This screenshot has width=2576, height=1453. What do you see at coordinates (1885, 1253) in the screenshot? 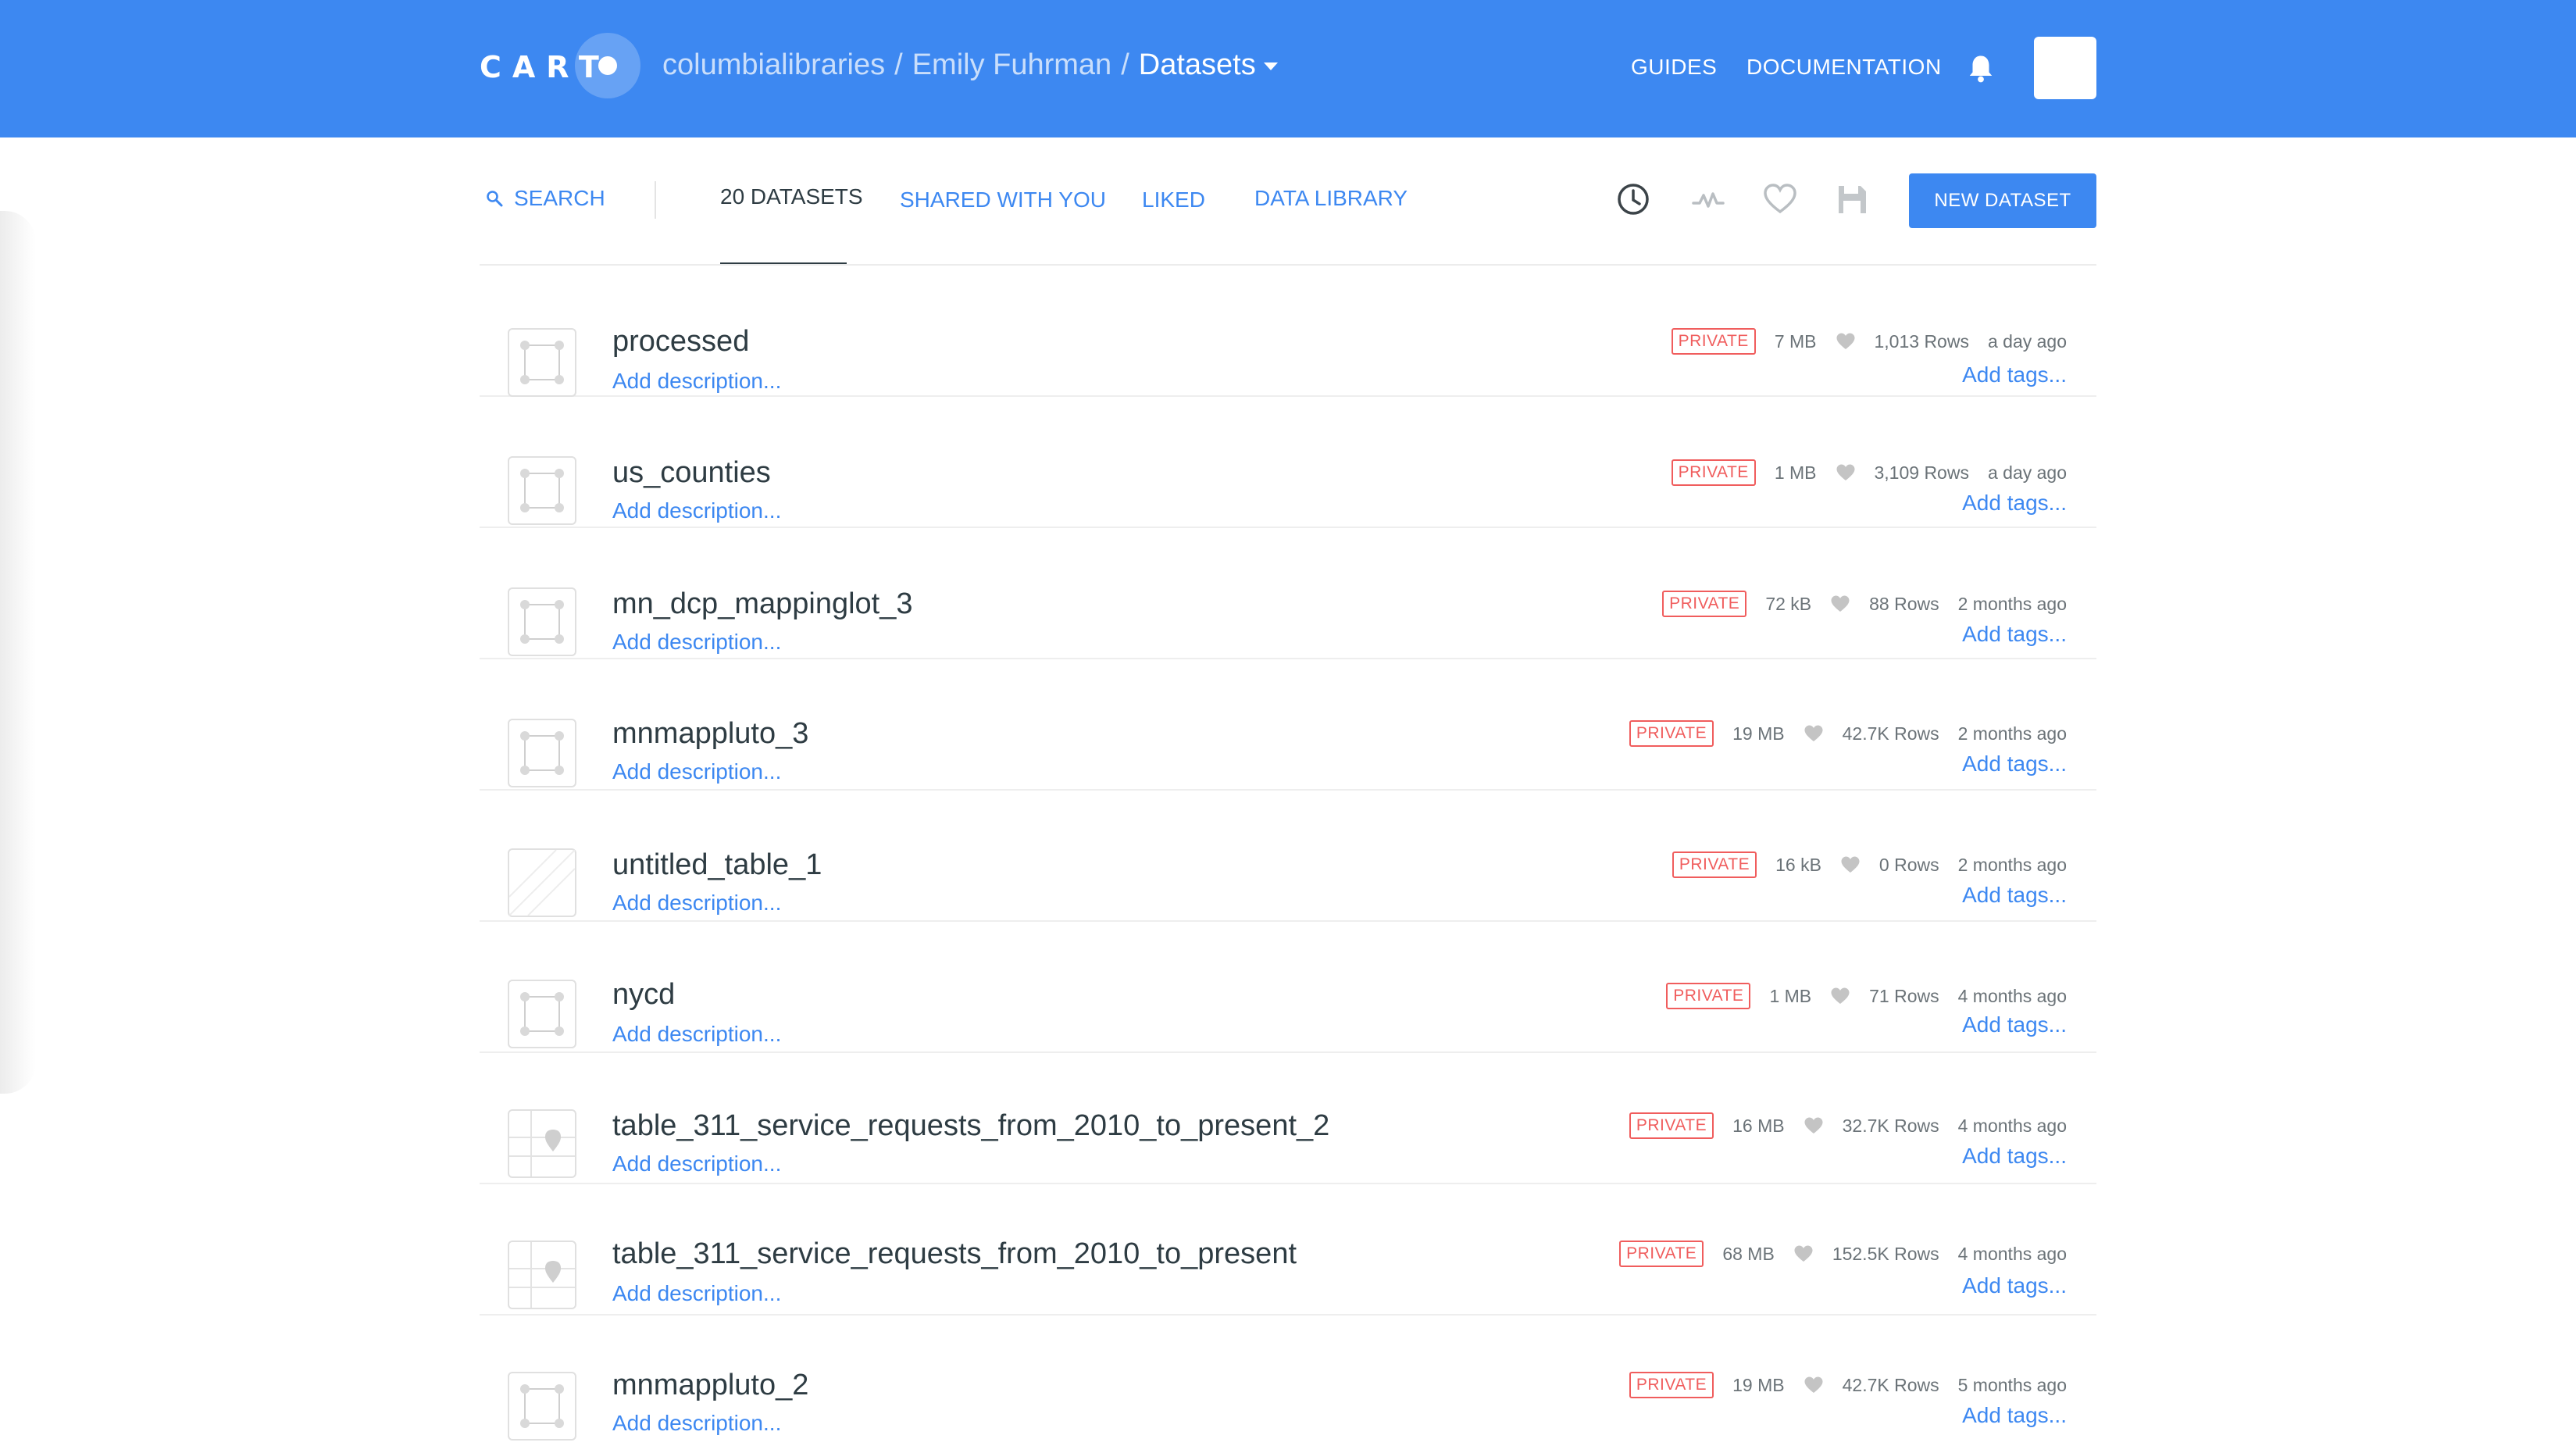
I see `dataset-rows: 152.5K Rows` at bounding box center [1885, 1253].